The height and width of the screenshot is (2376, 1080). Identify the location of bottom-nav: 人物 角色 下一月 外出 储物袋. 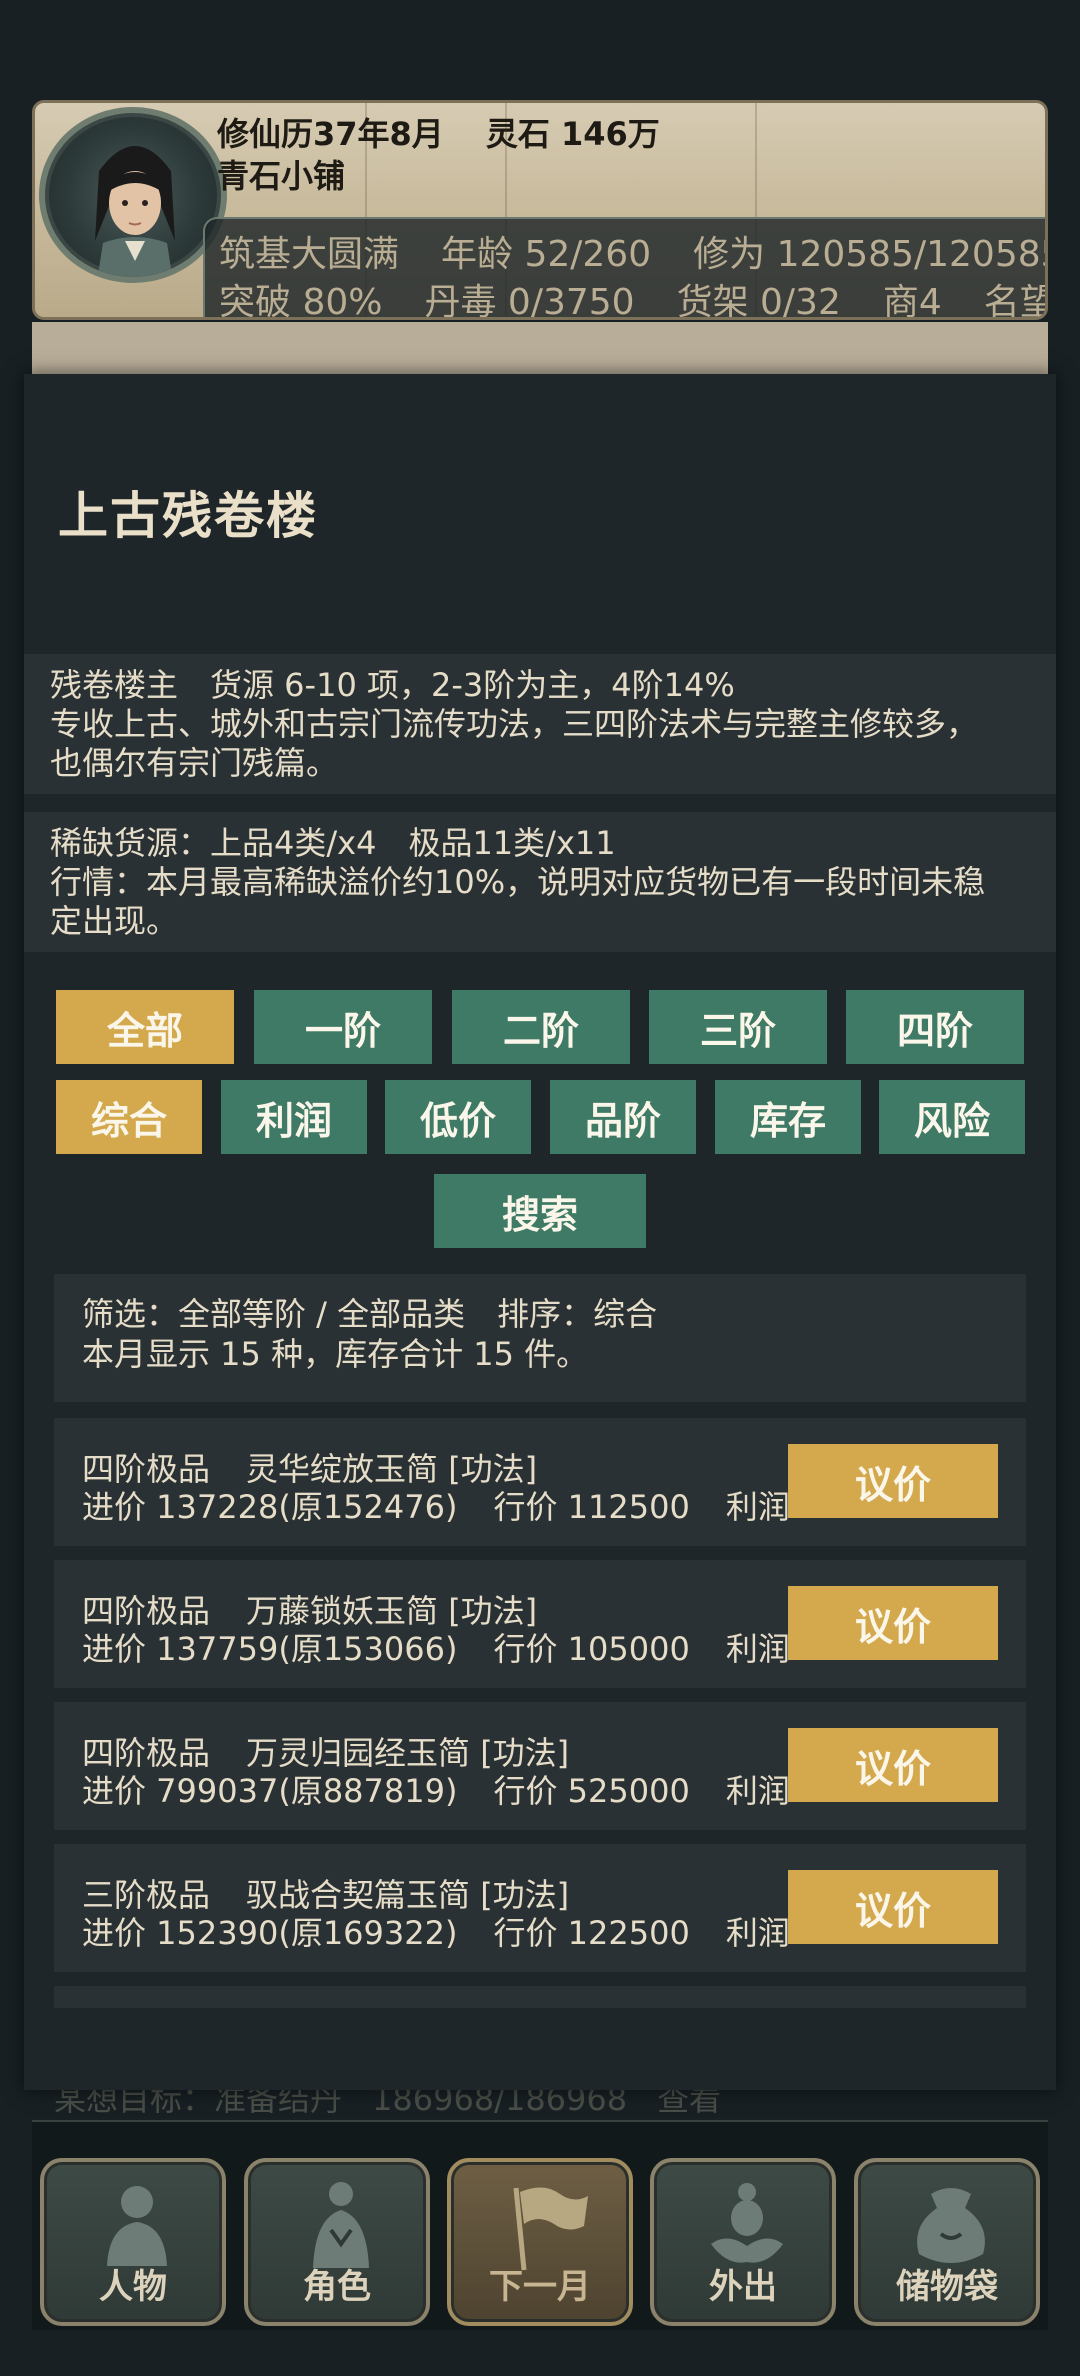
(540, 2225).